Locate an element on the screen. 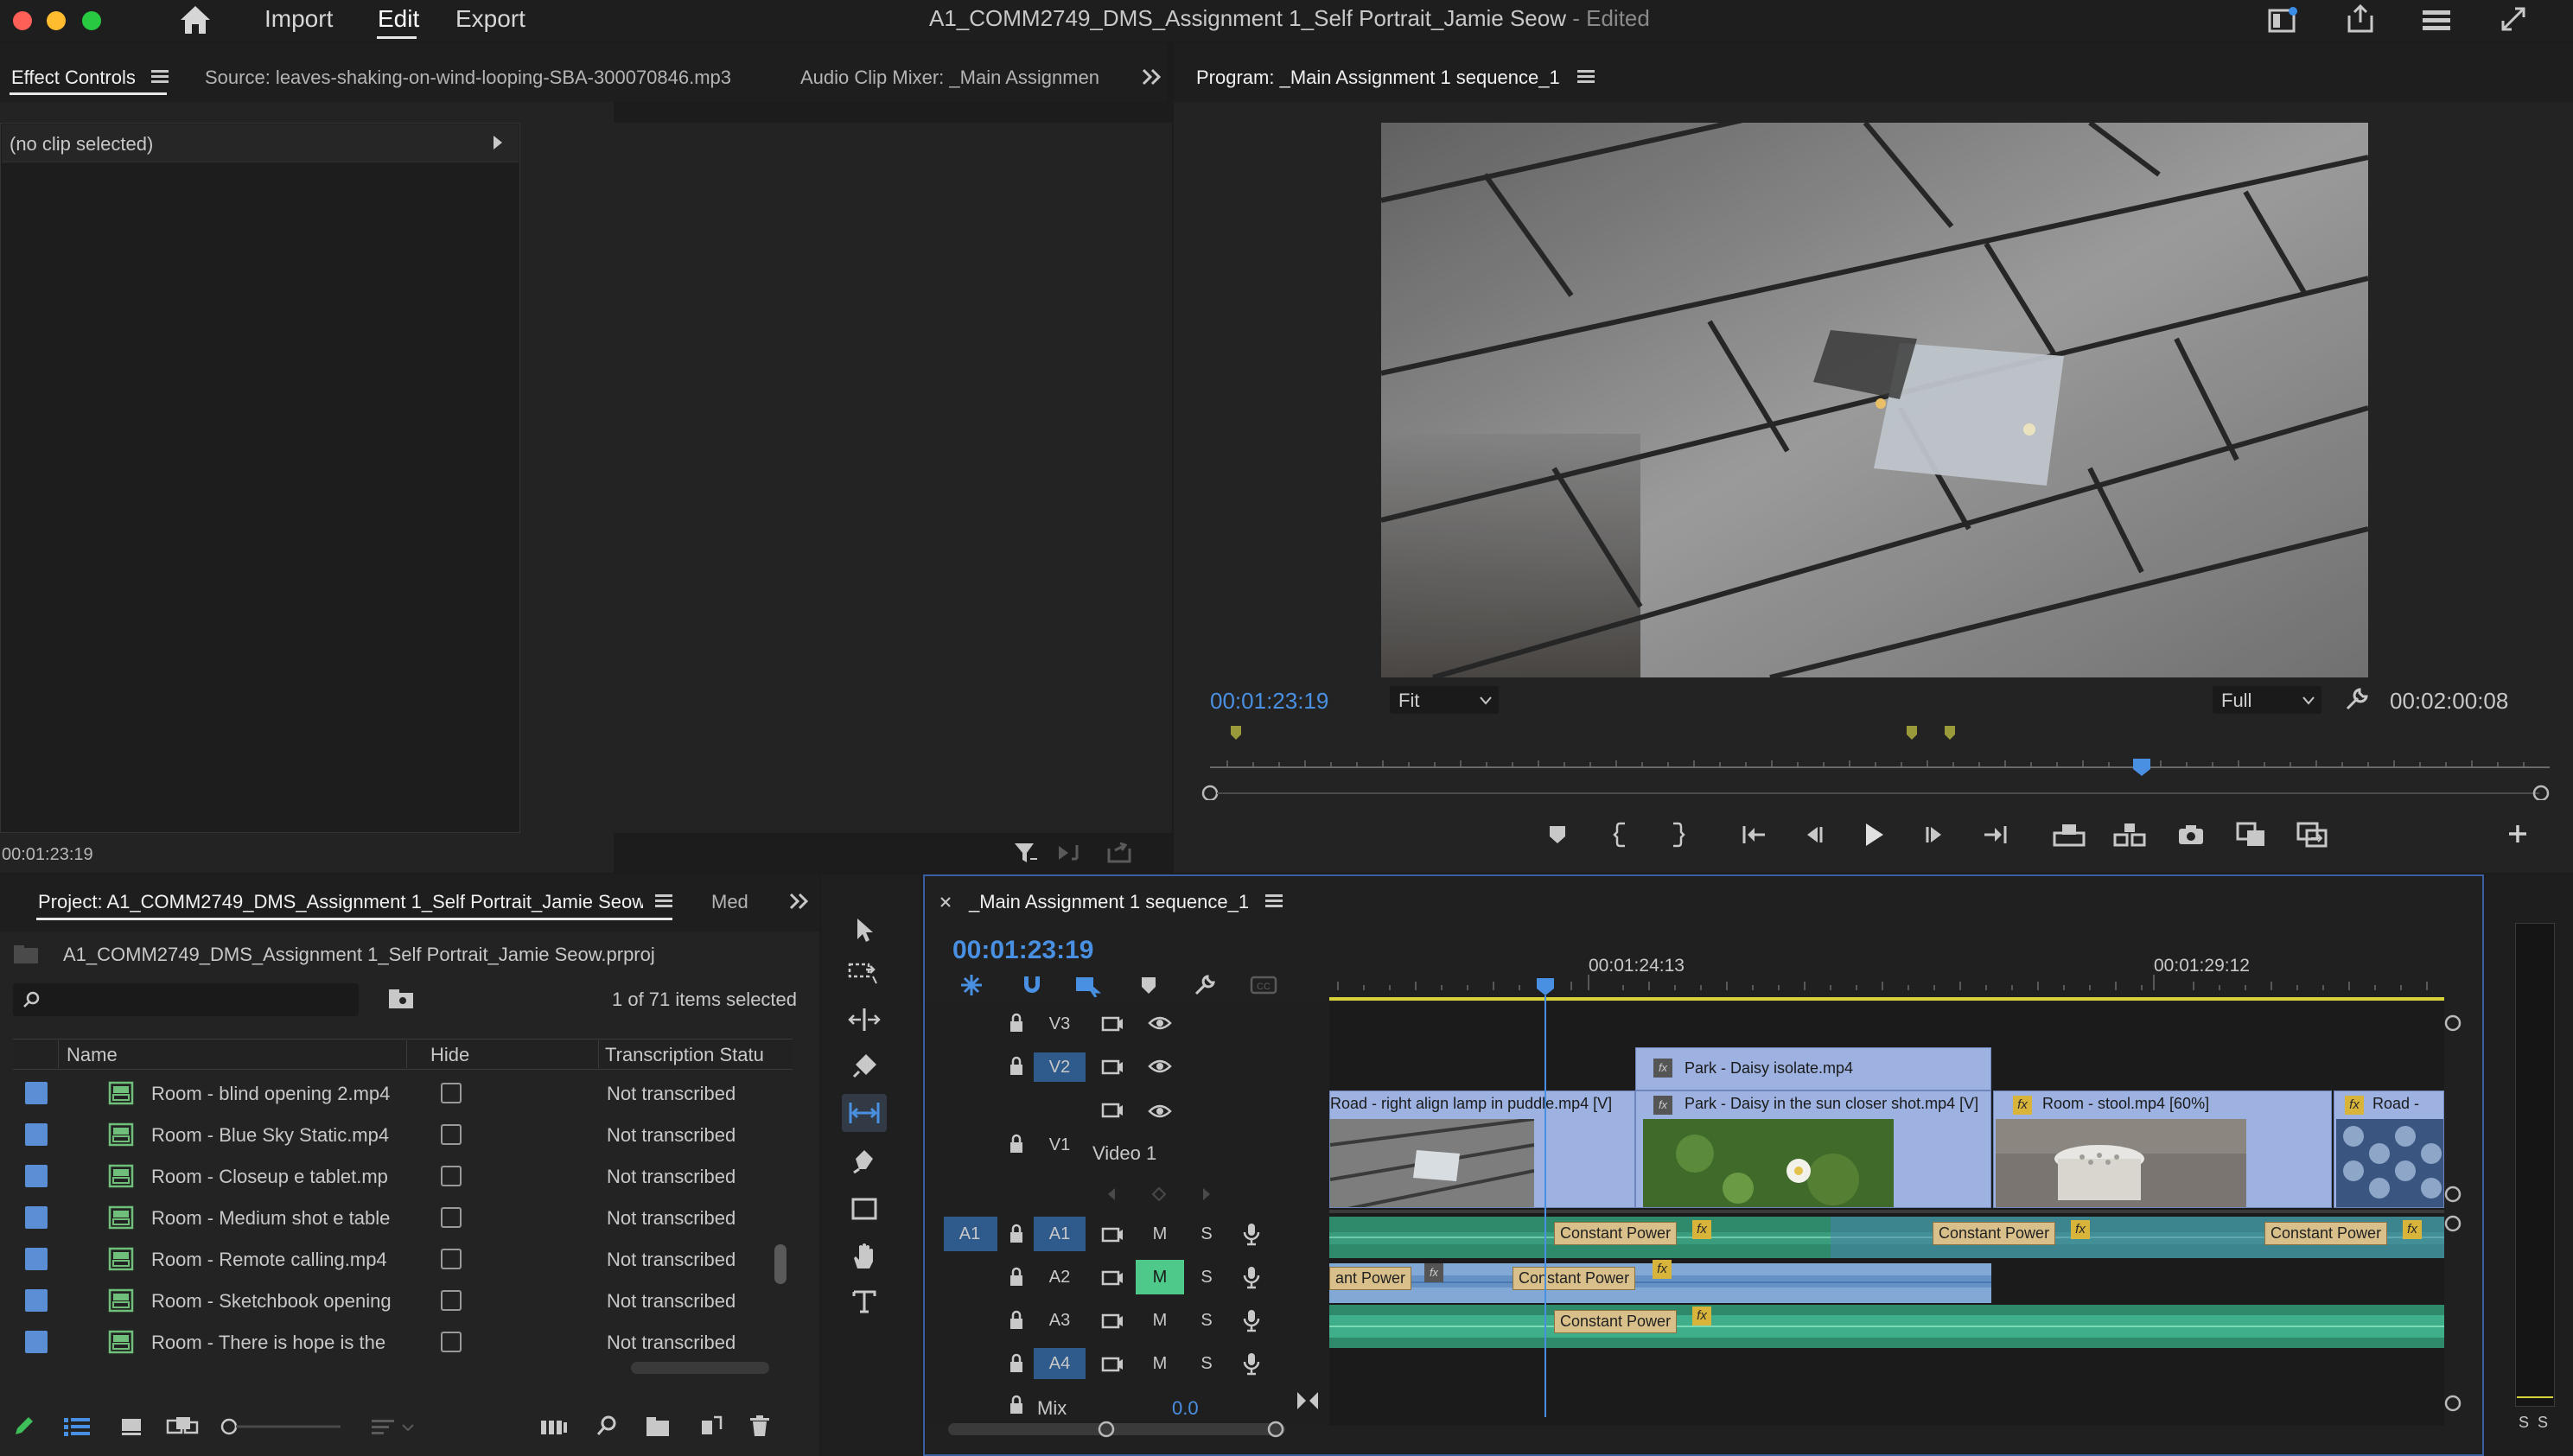 The width and height of the screenshot is (2573, 1456). expand-arrow-icon is located at coordinates (498, 143).